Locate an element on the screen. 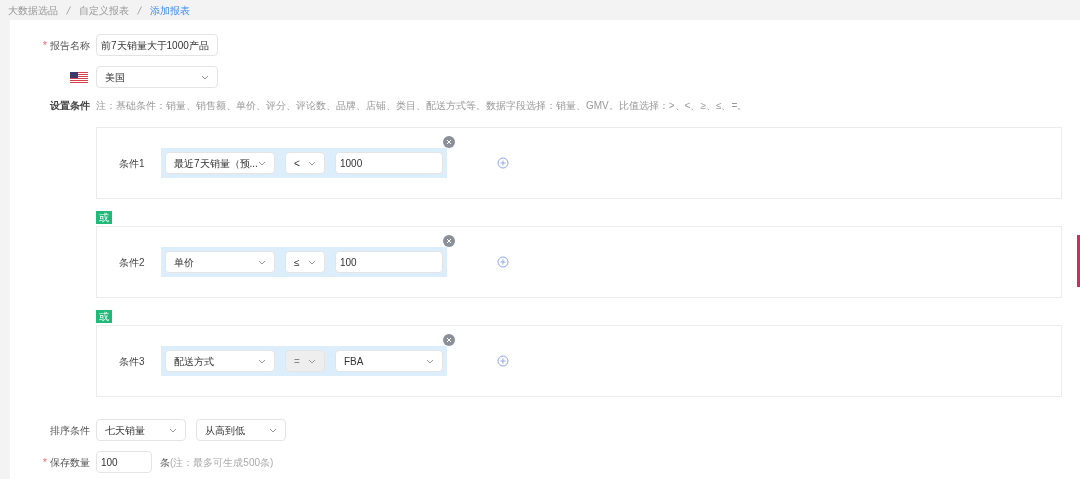  field-label: * 保存数量 is located at coordinates (66, 462).